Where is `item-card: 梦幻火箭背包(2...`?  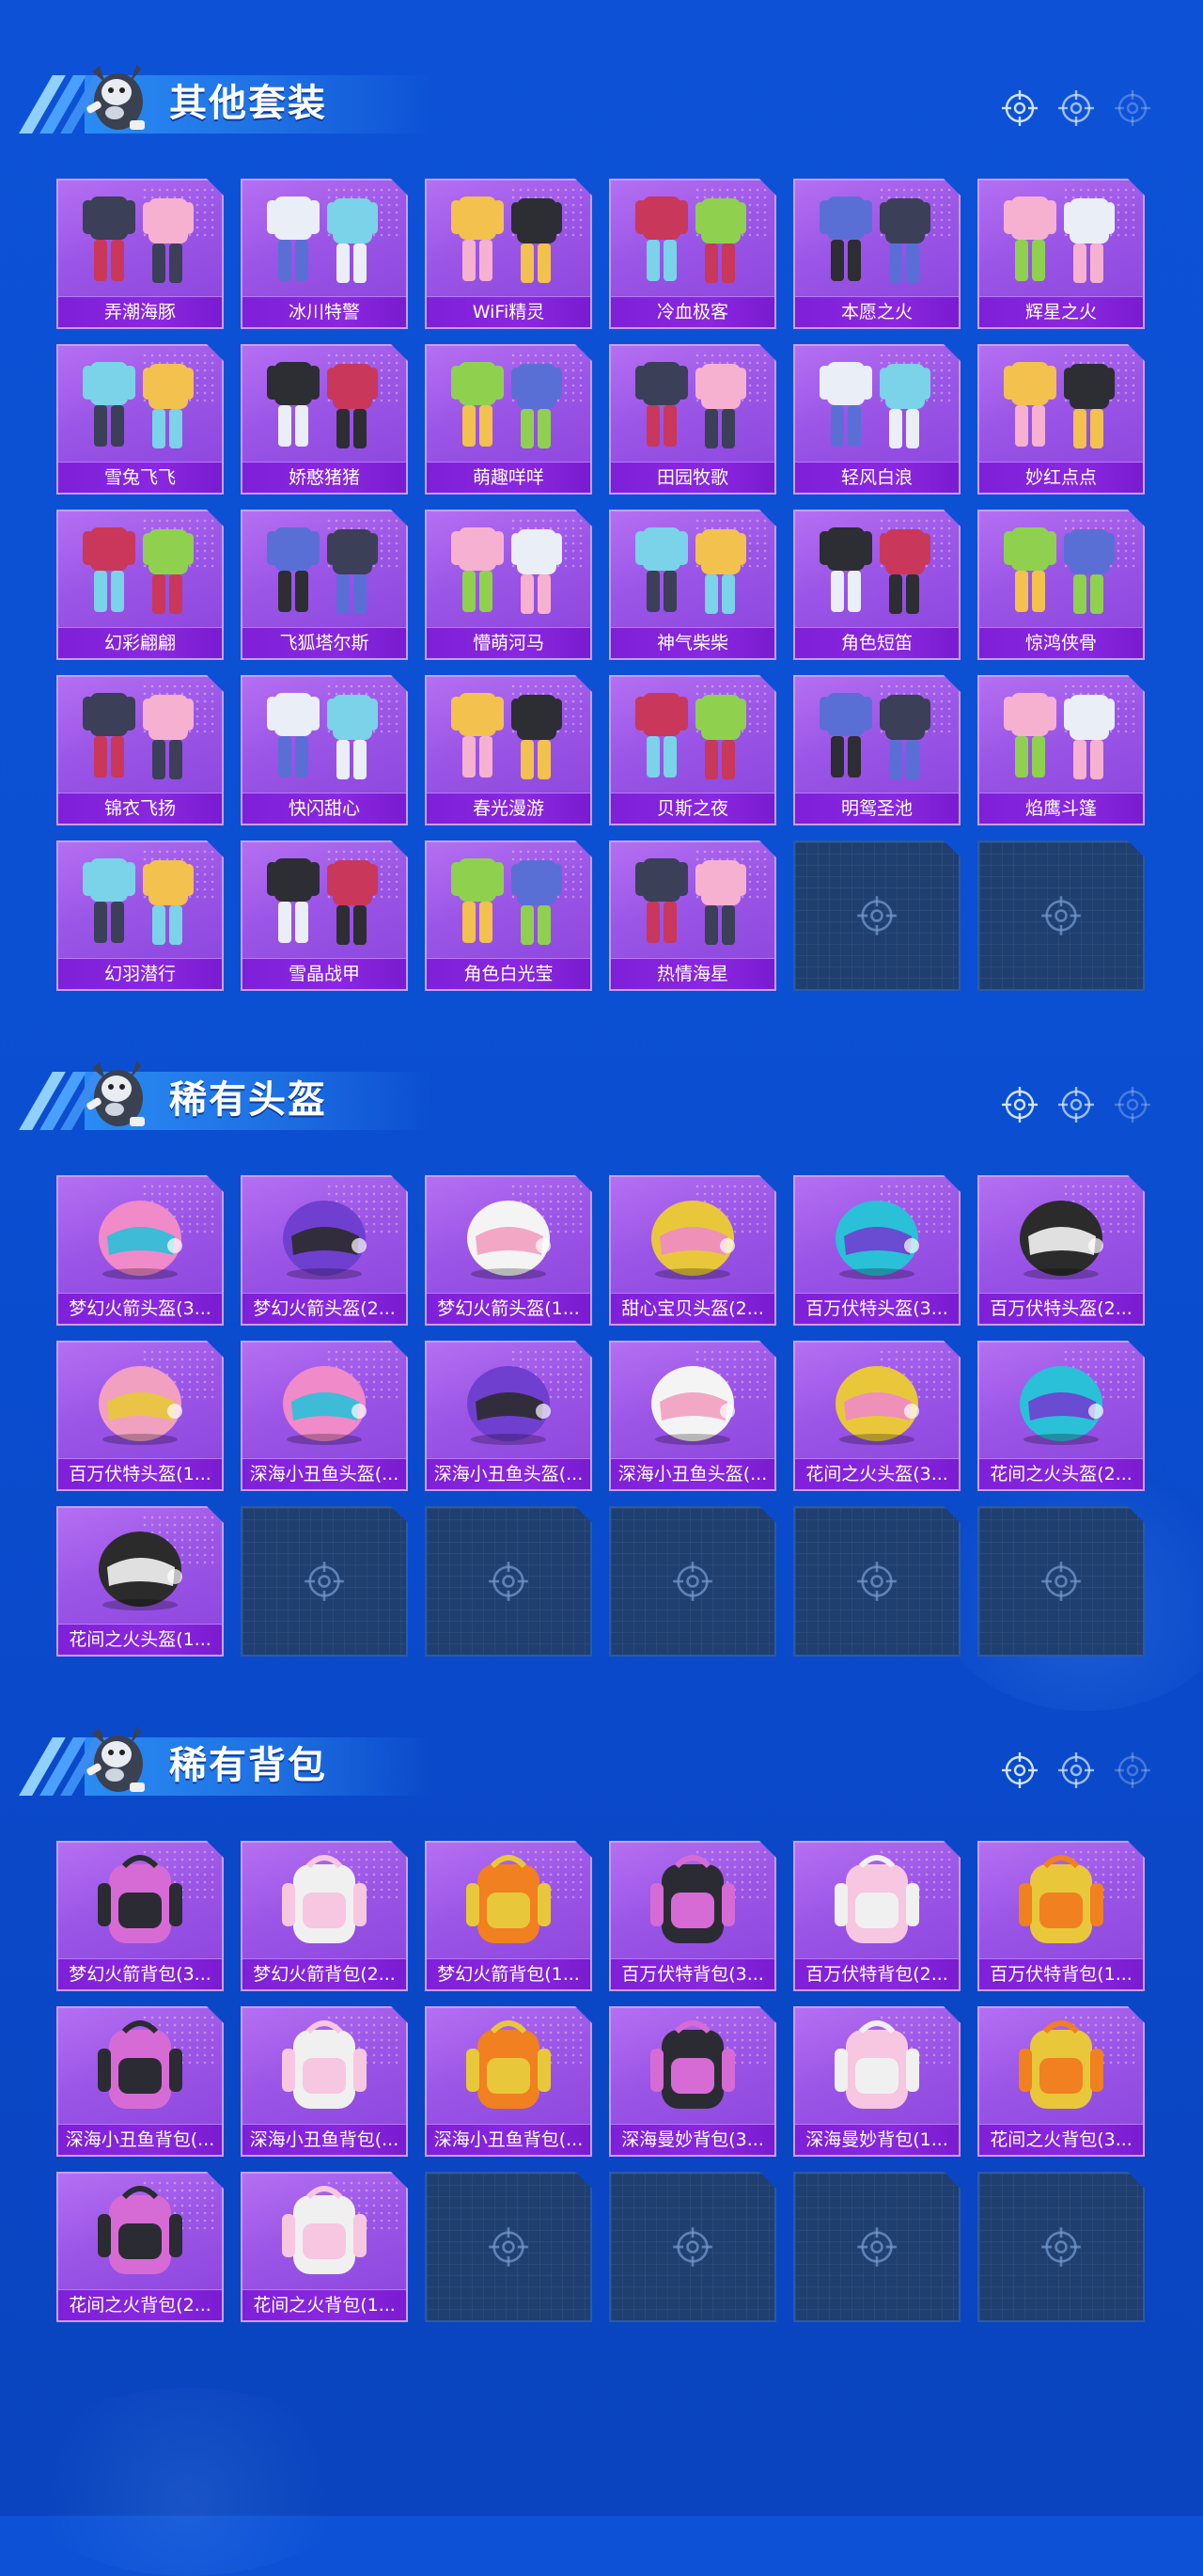 item-card: 梦幻火箭背包(2... is located at coordinates (325, 1916).